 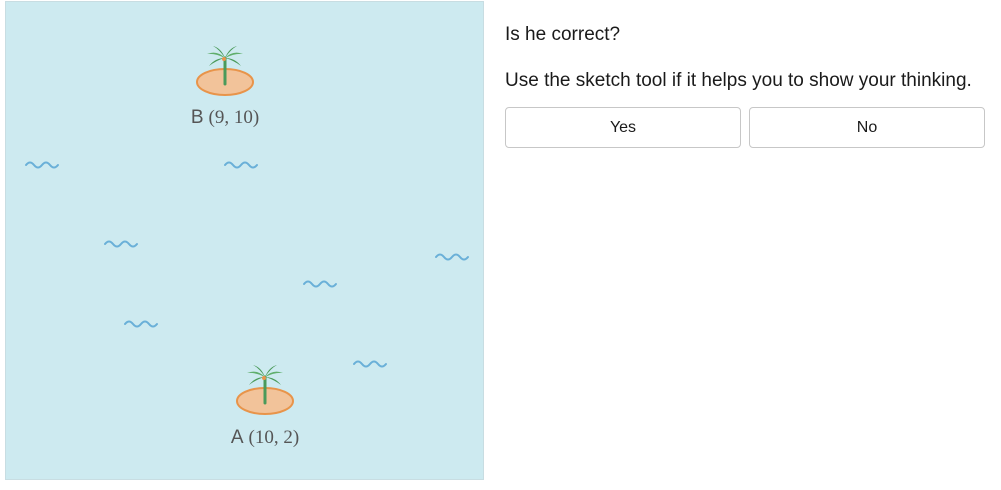 I want to click on island-a-label: A (10, 2), so click(x=265, y=437).